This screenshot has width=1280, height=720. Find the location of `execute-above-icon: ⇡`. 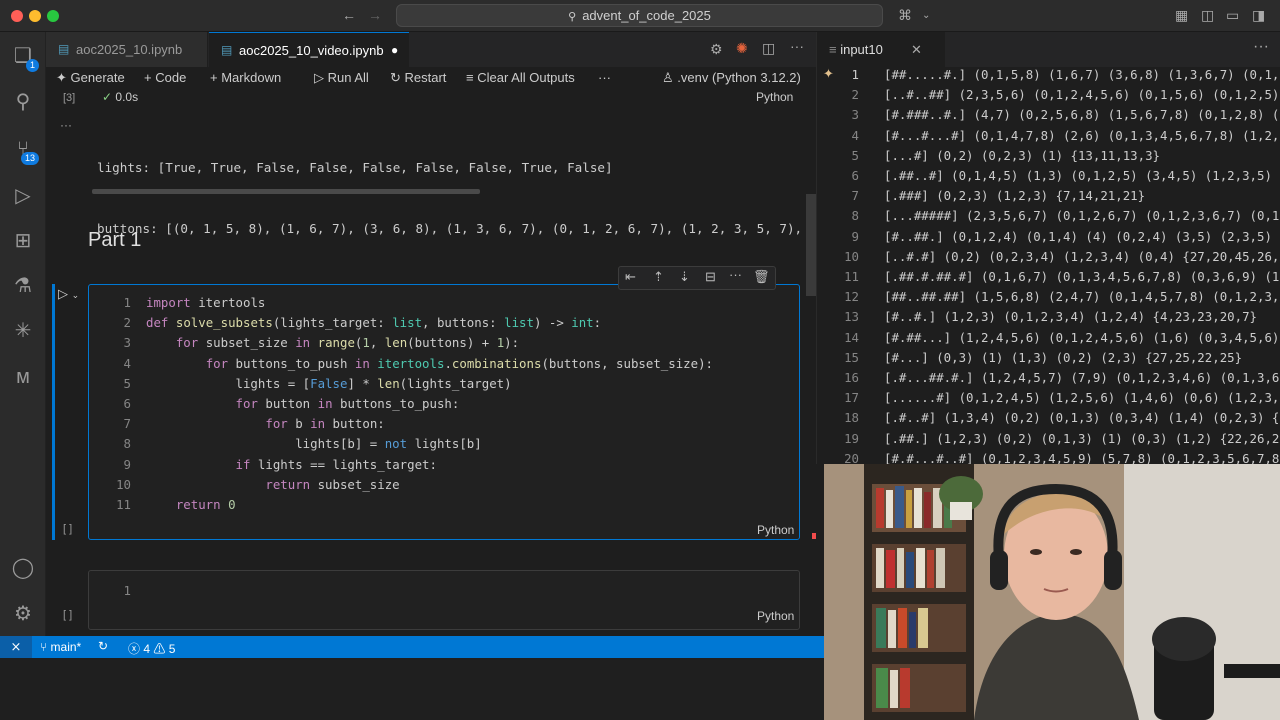

execute-above-icon: ⇡ is located at coordinates (658, 277).